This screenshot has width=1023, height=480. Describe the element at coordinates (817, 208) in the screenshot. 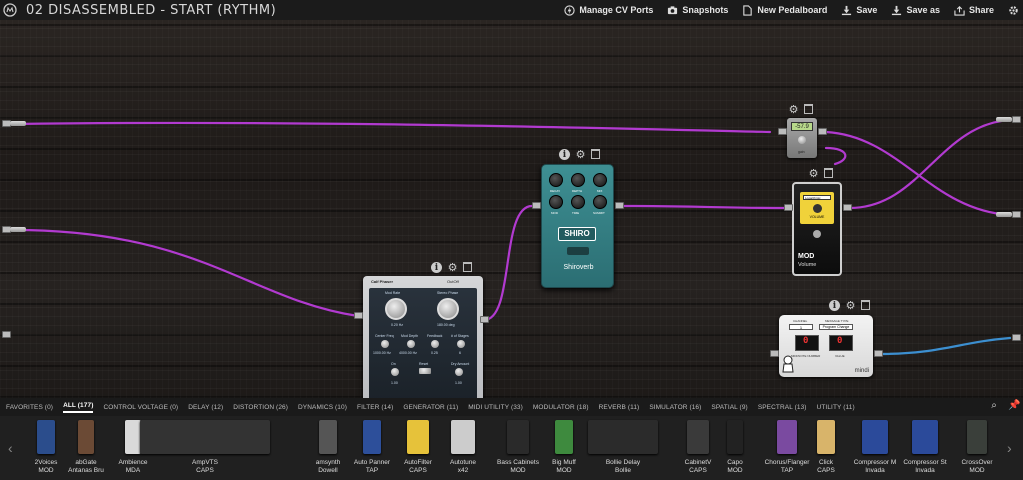

I see `knob-volume` at that location.